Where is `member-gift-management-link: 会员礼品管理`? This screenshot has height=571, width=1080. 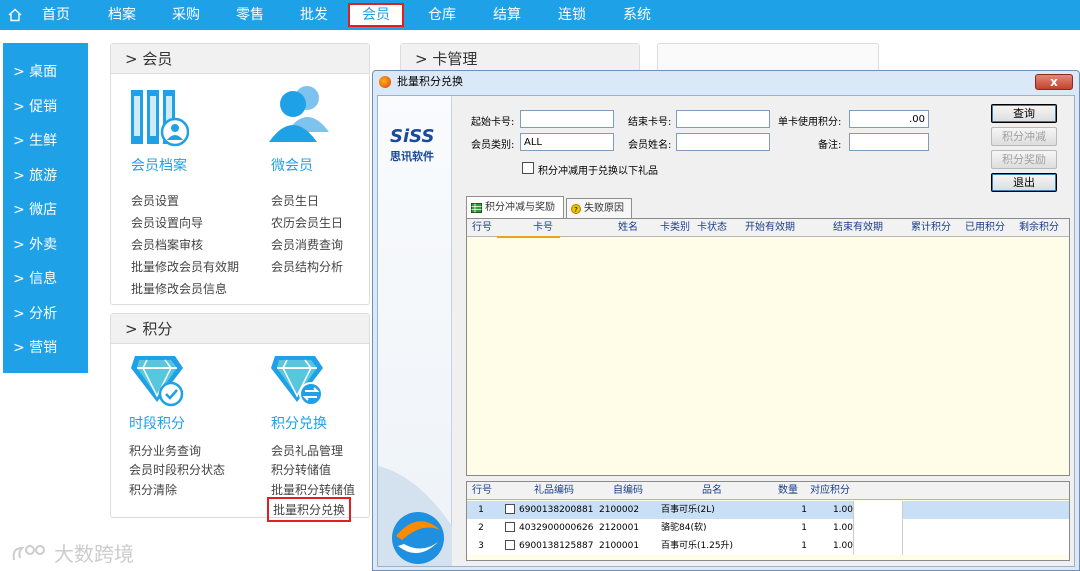 member-gift-management-link: 会员礼品管理 is located at coordinates (307, 450).